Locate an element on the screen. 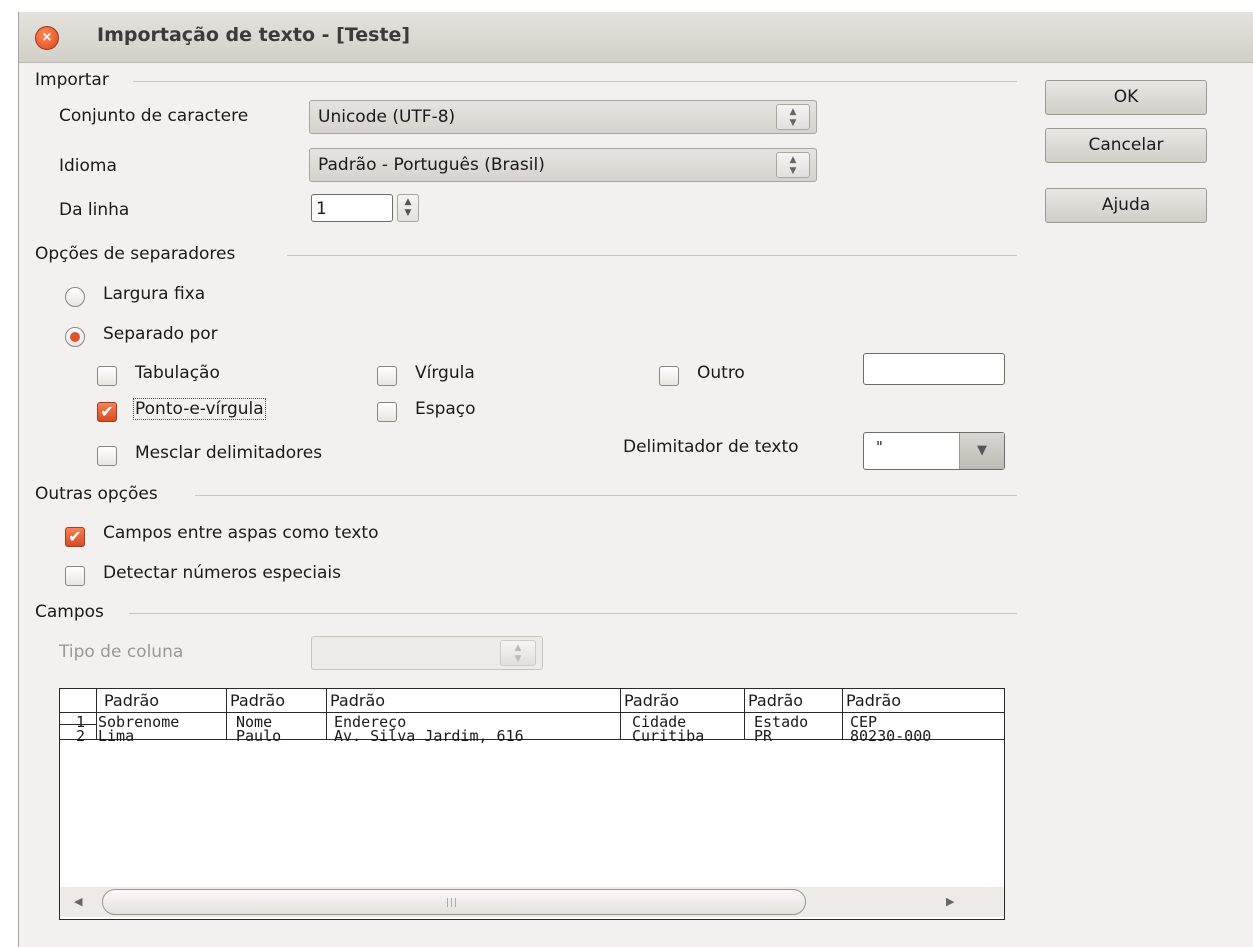 The height and width of the screenshot is (947, 1253). from-row-spinbox: 1 ▲ ▼ is located at coordinates (368, 209).